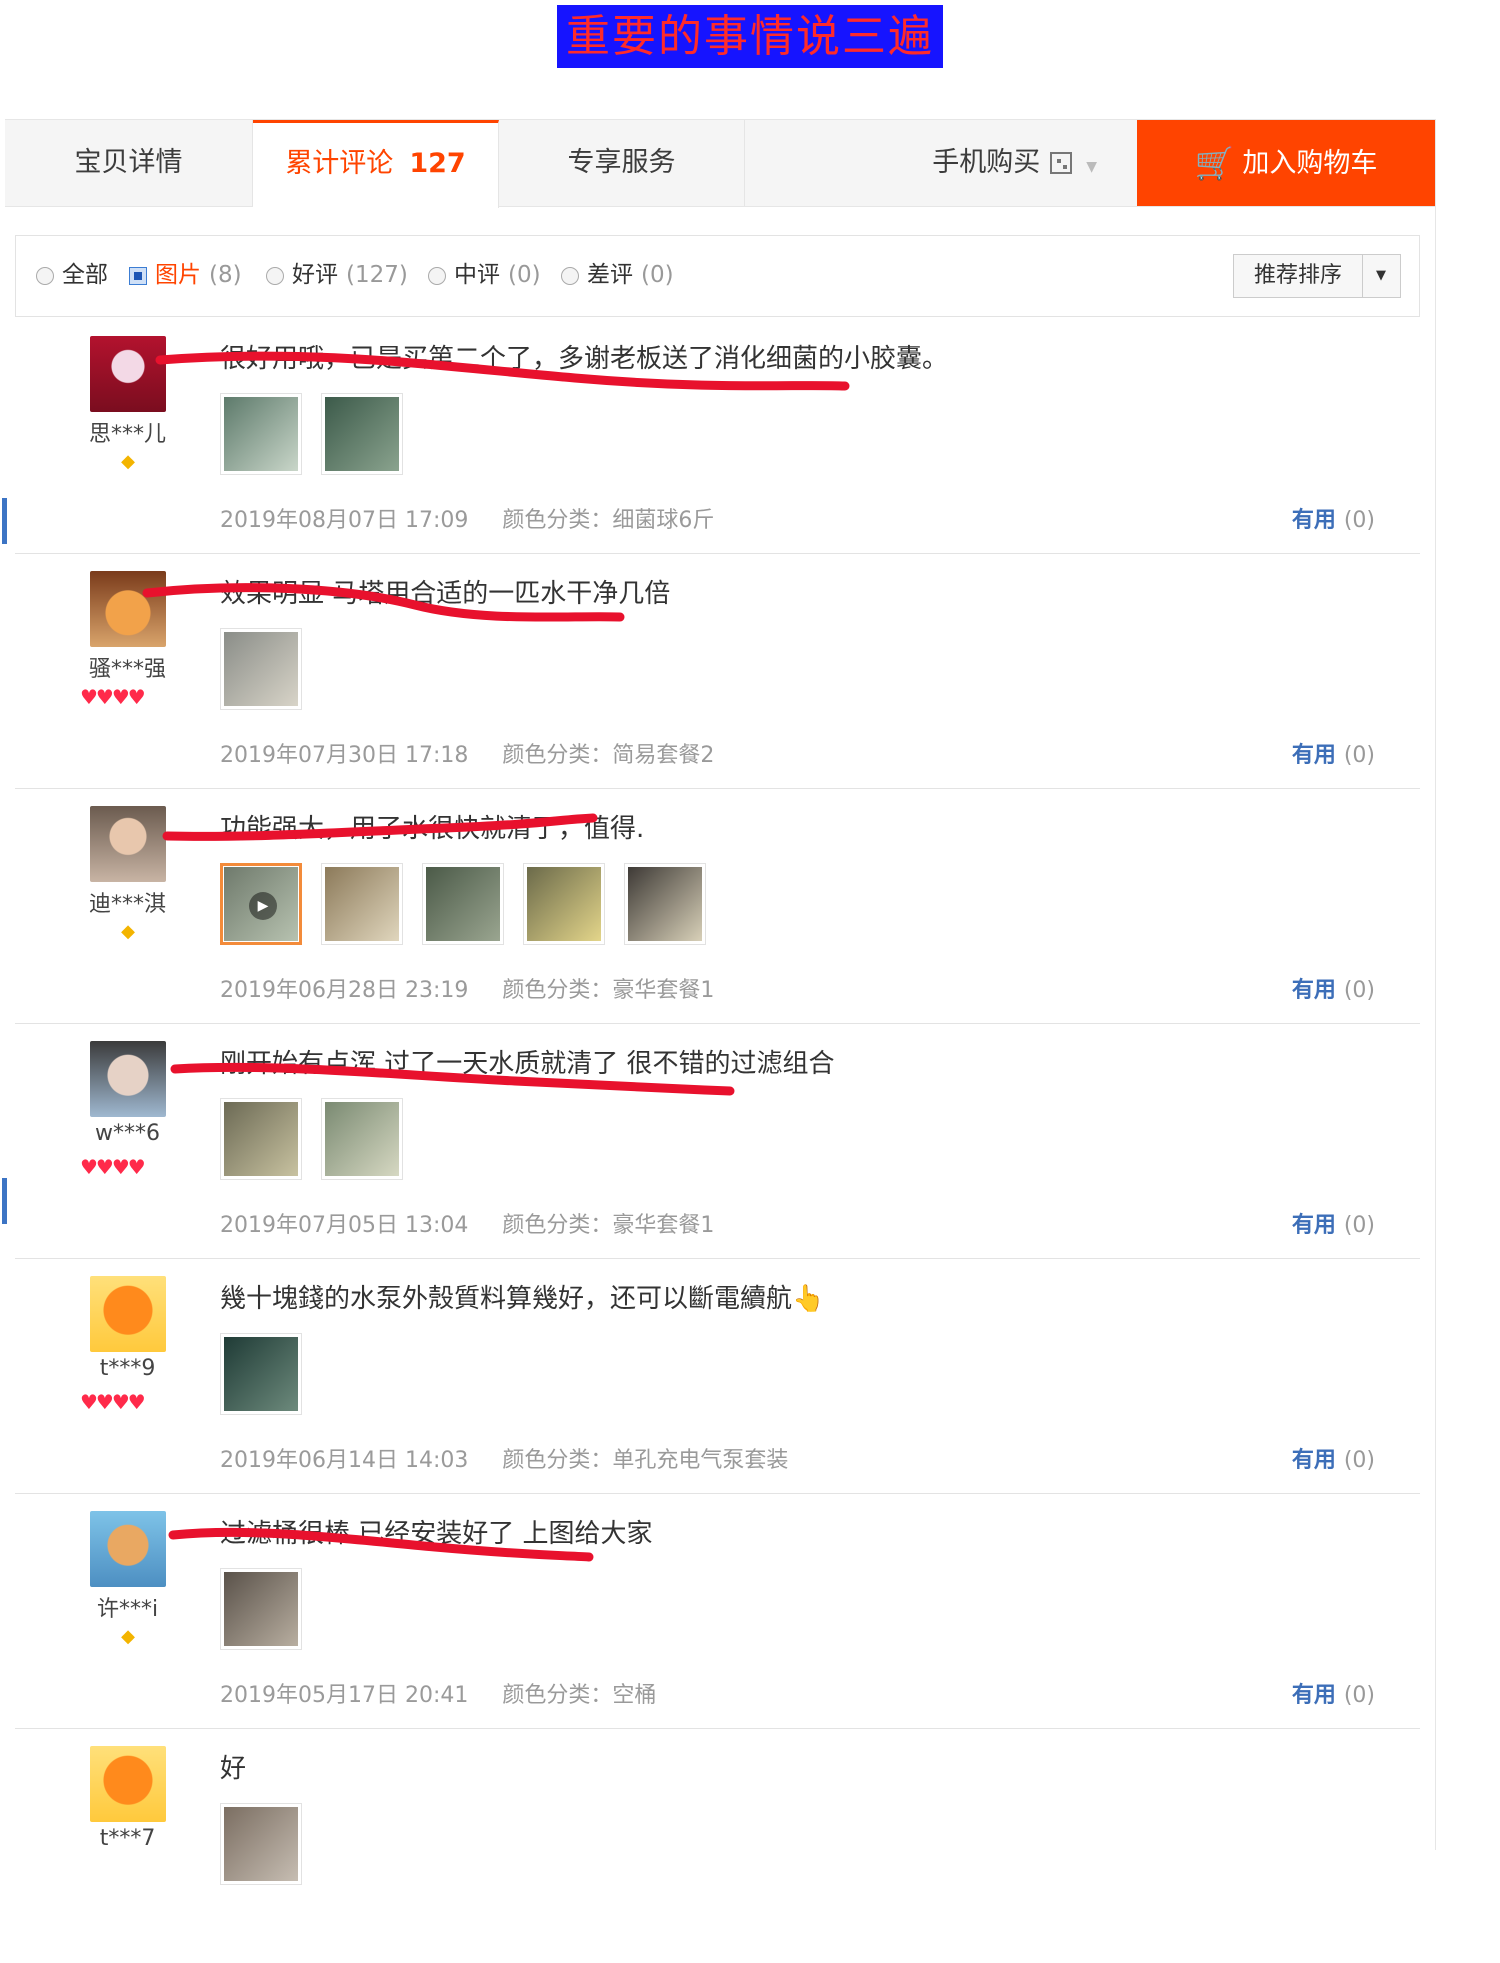 This screenshot has width=1500, height=1963. What do you see at coordinates (344, 990) in the screenshot?
I see `review-date: 2019年06月28日 23:19` at bounding box center [344, 990].